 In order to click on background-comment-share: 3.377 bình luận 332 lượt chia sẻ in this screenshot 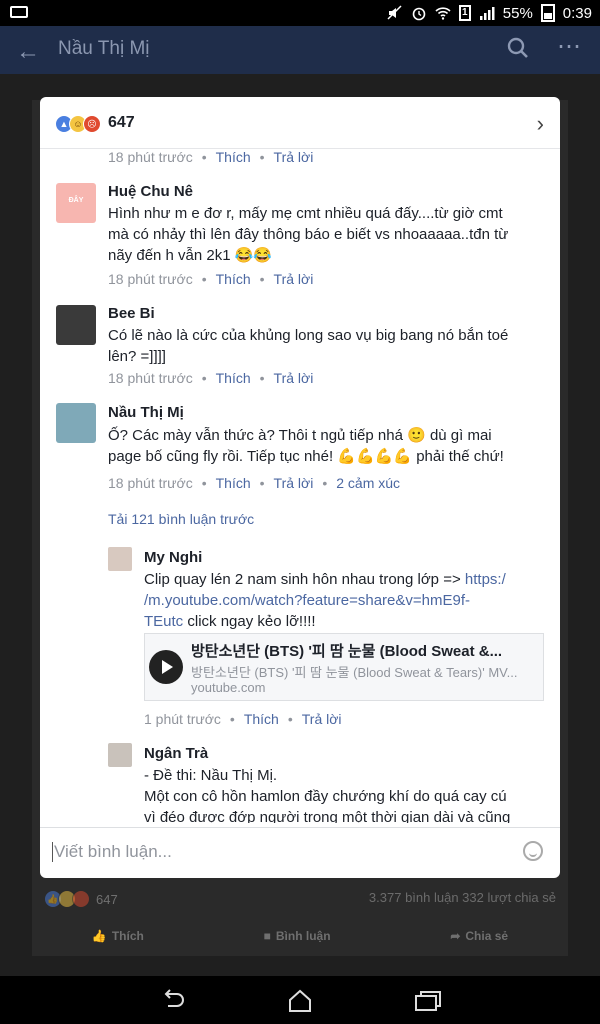, I will do `click(462, 897)`.